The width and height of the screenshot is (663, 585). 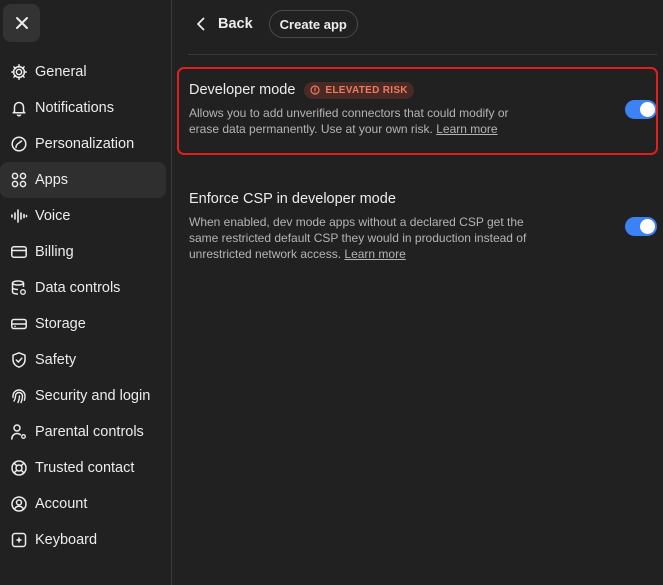 I want to click on fingerprint-icon, so click(x=19, y=396).